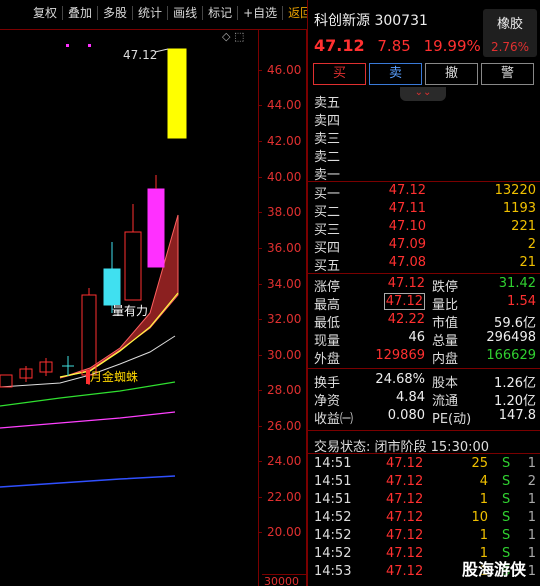 The height and width of the screenshot is (586, 540). What do you see at coordinates (327, 121) in the screenshot?
I see `ask-row: 卖四` at bounding box center [327, 121].